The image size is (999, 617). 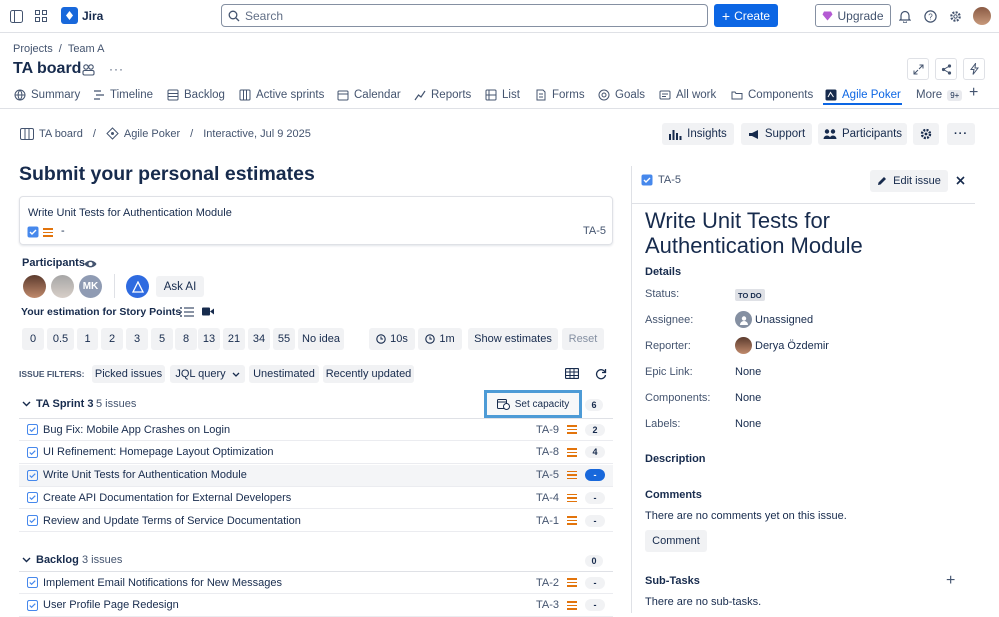 What do you see at coordinates (369, 95) in the screenshot?
I see `tab-calendar: Calendar` at bounding box center [369, 95].